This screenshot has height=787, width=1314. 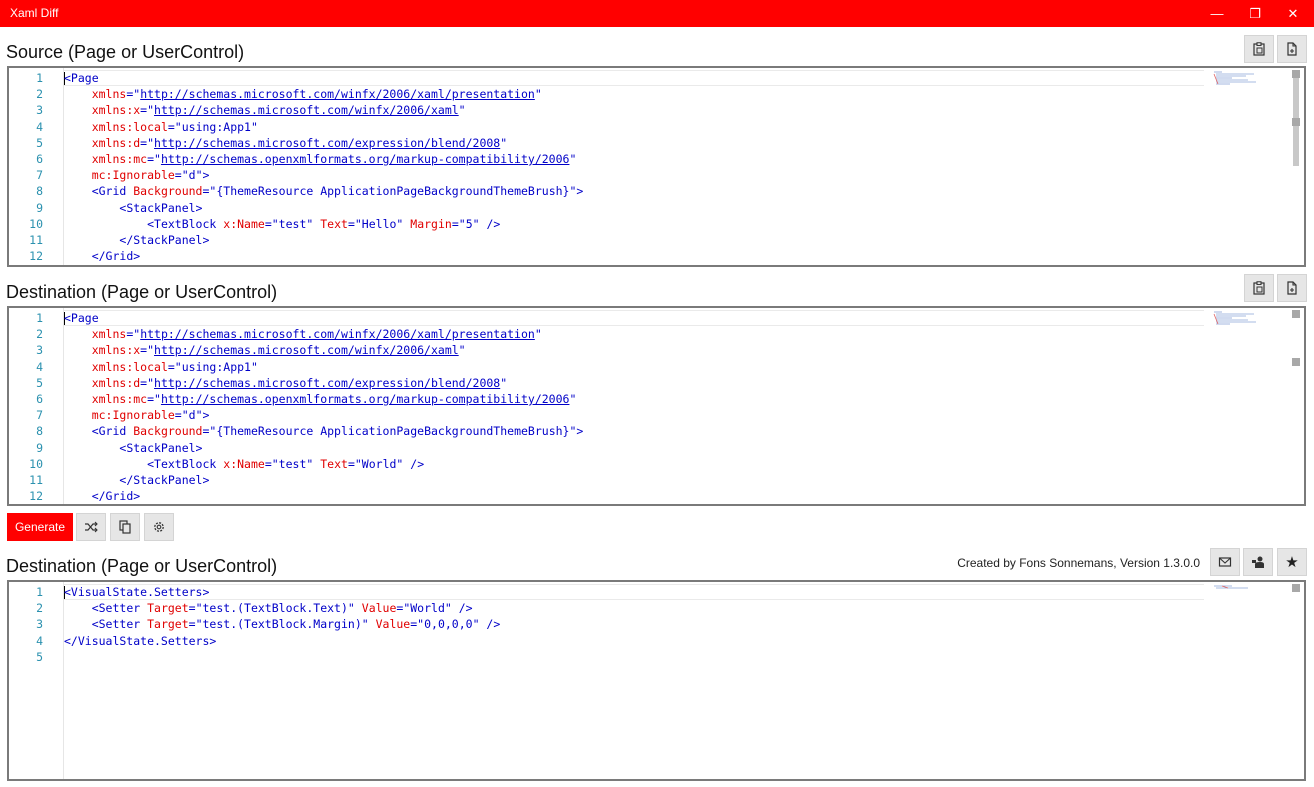 What do you see at coordinates (1292, 49) in the screenshot?
I see `source-open-button` at bounding box center [1292, 49].